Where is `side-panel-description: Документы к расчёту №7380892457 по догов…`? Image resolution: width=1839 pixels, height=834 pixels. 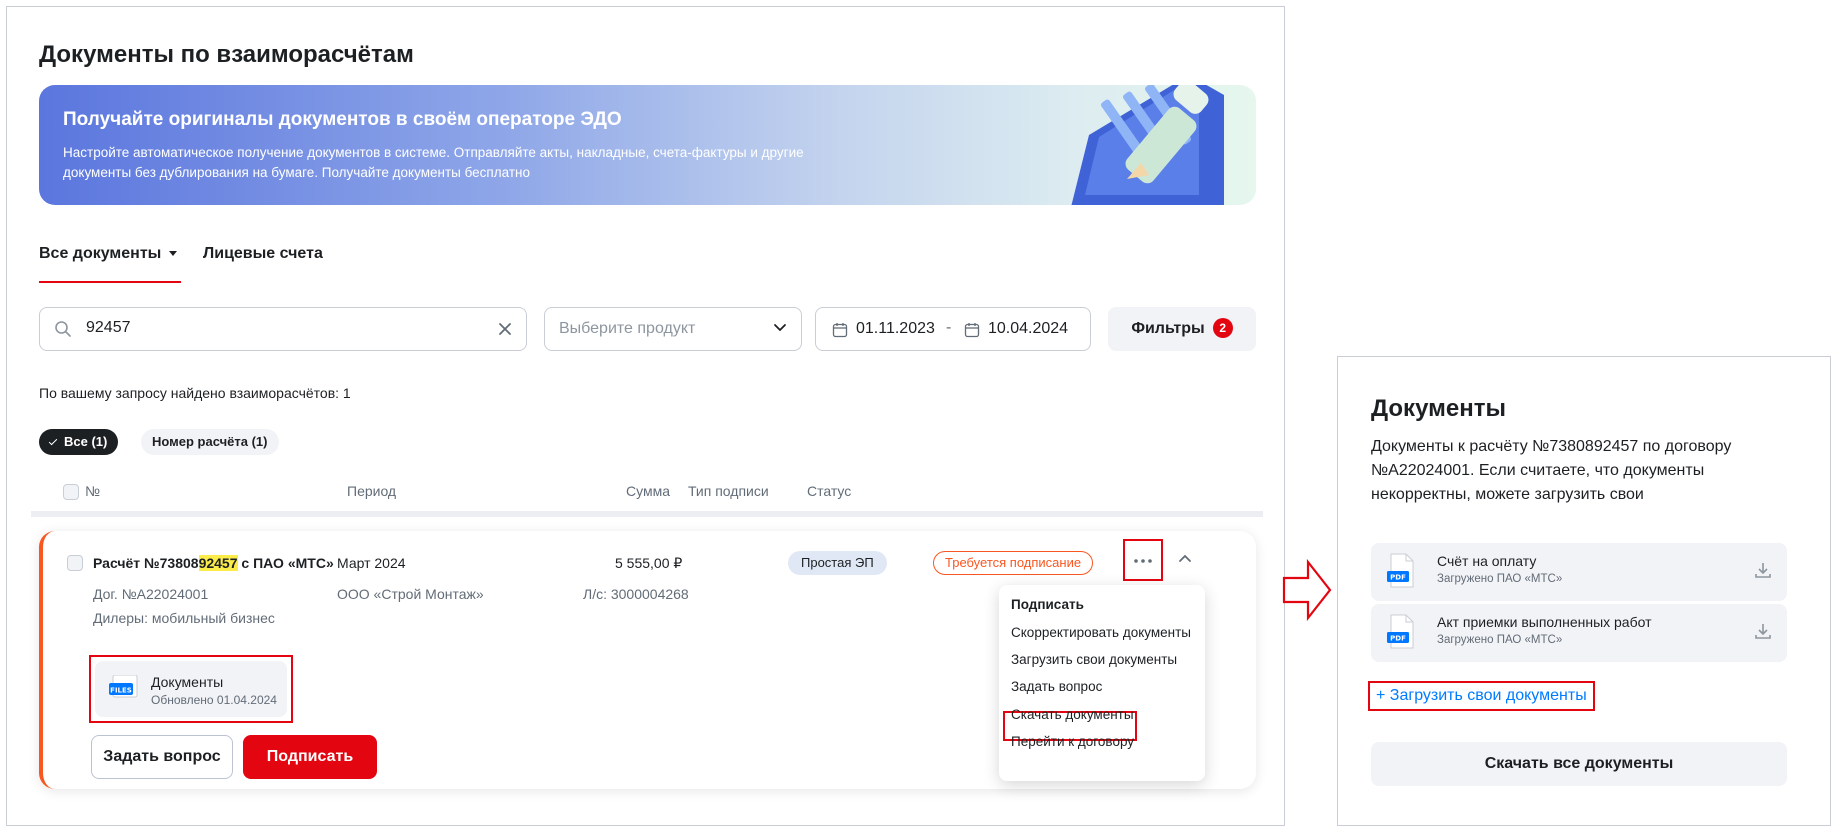 side-panel-description: Документы к расчёту №7380892457 по догов… is located at coordinates (1551, 470).